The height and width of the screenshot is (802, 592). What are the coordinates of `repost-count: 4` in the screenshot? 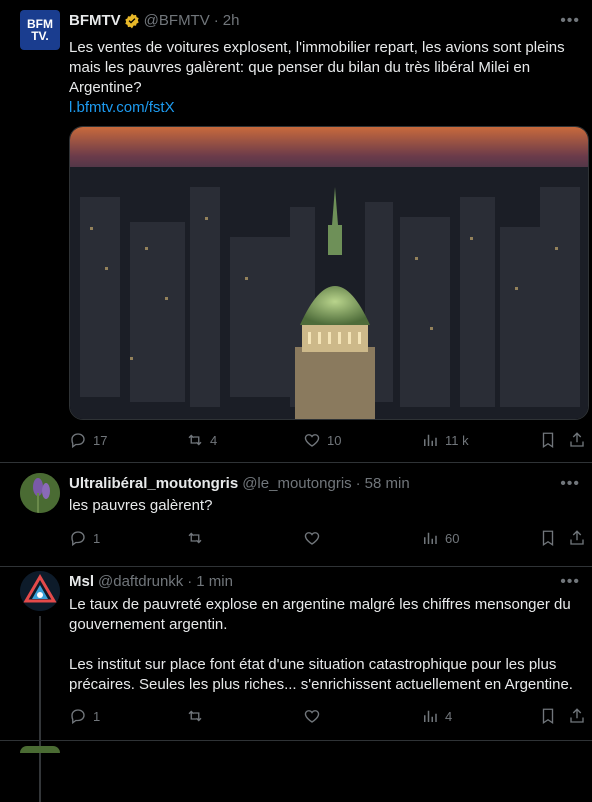 It's located at (214, 440).